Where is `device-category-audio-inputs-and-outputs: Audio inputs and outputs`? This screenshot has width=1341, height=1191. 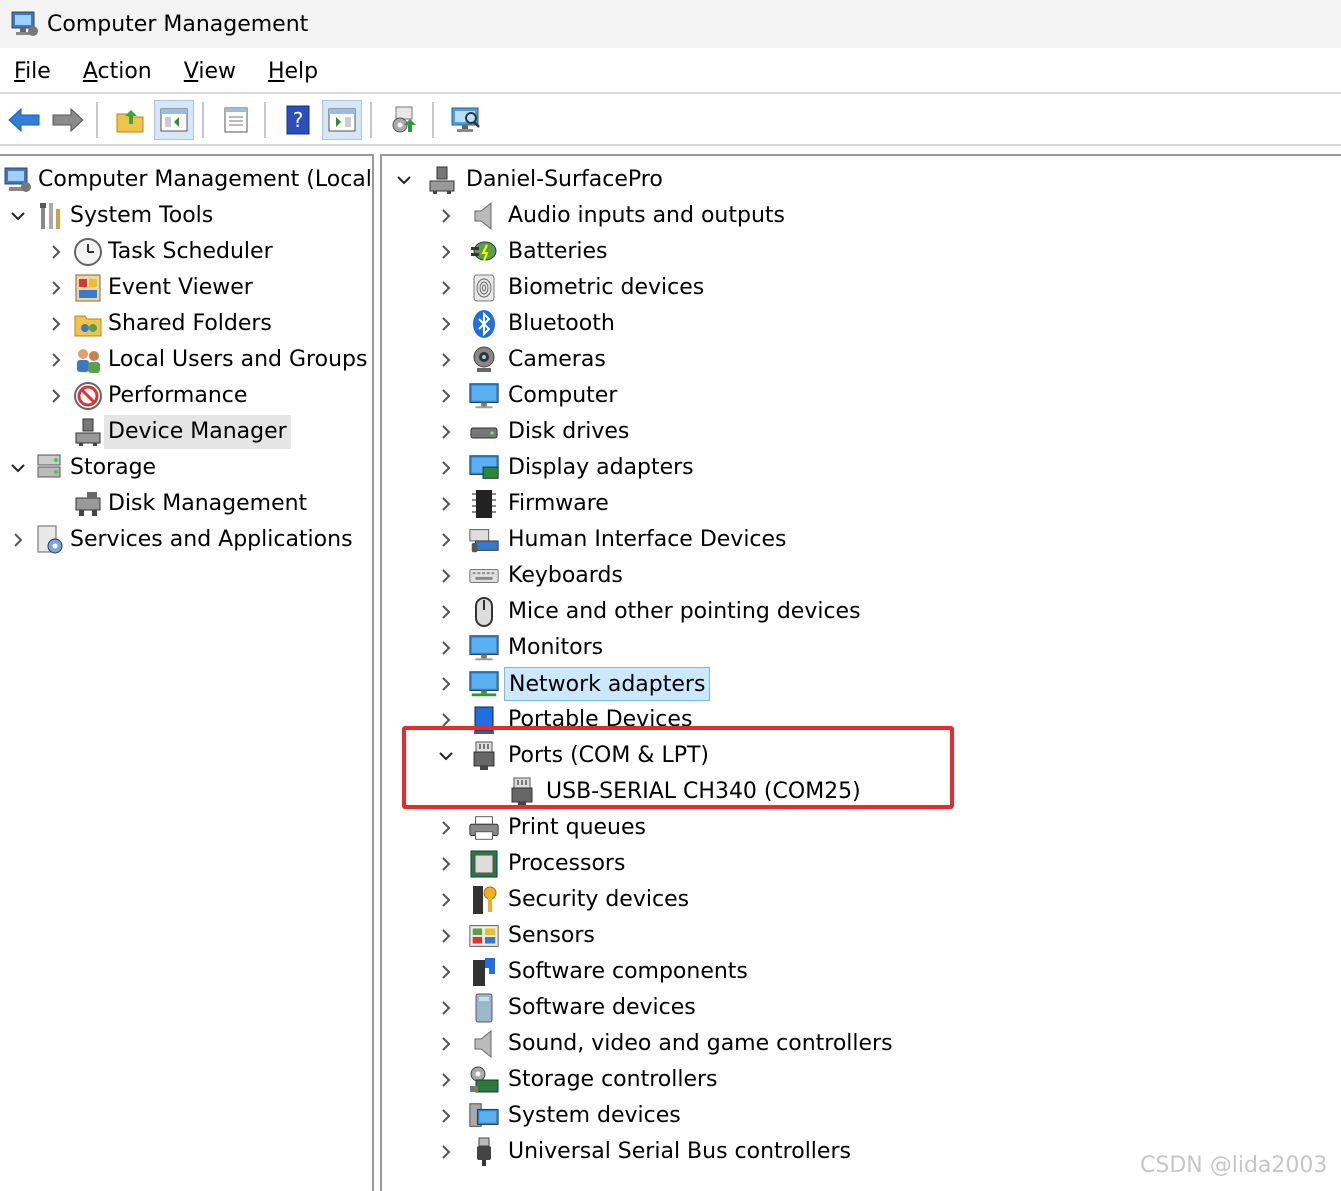 device-category-audio-inputs-and-outputs: Audio inputs and outputs is located at coordinates (612, 216).